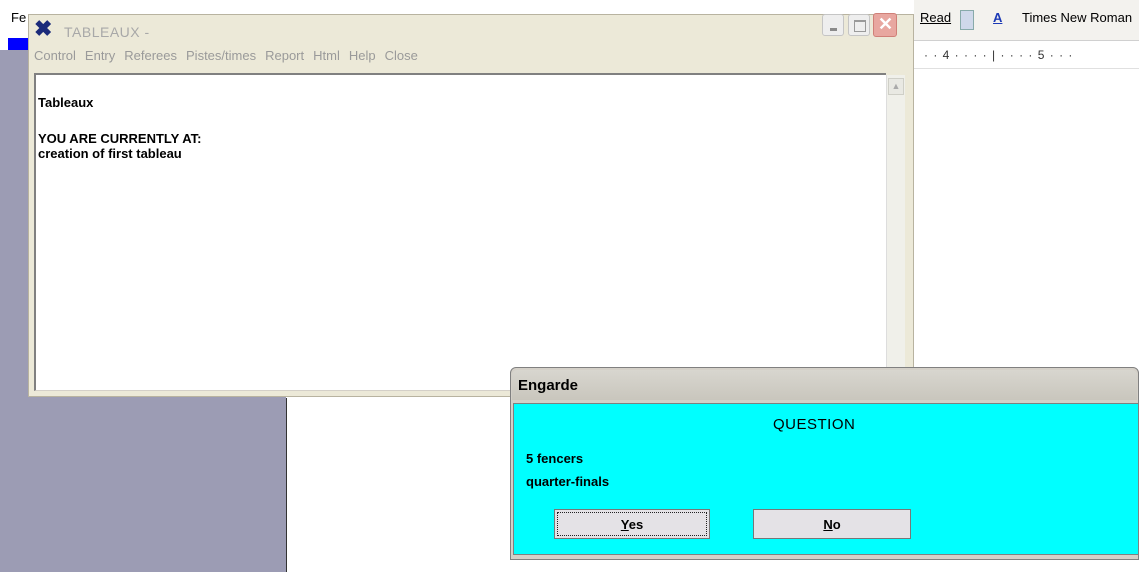 Image resolution: width=1139 pixels, height=572 pixels. What do you see at coordinates (568, 481) in the screenshot?
I see `question-line-round: quarter-finals` at bounding box center [568, 481].